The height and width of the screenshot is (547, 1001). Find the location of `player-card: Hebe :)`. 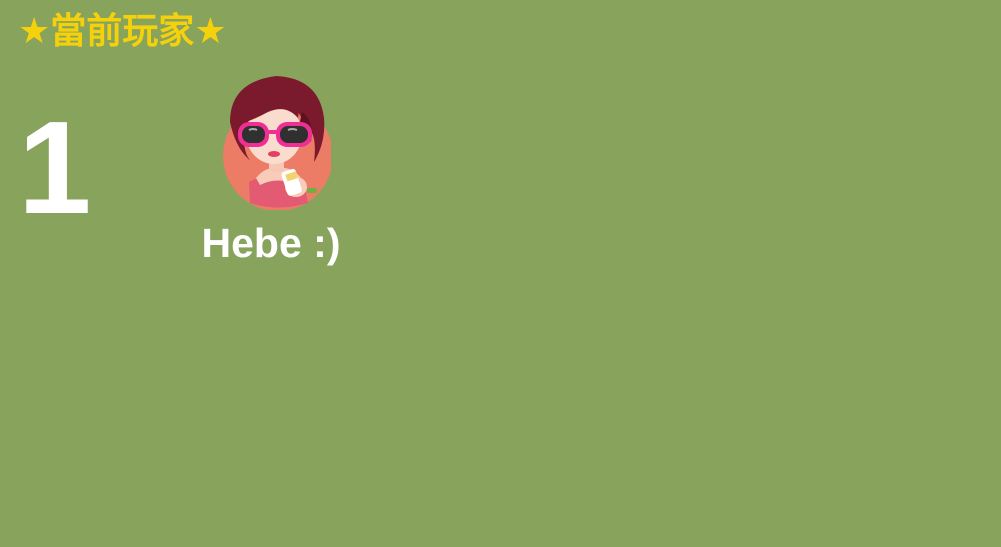

player-card: Hebe :) is located at coordinates (271, 175).